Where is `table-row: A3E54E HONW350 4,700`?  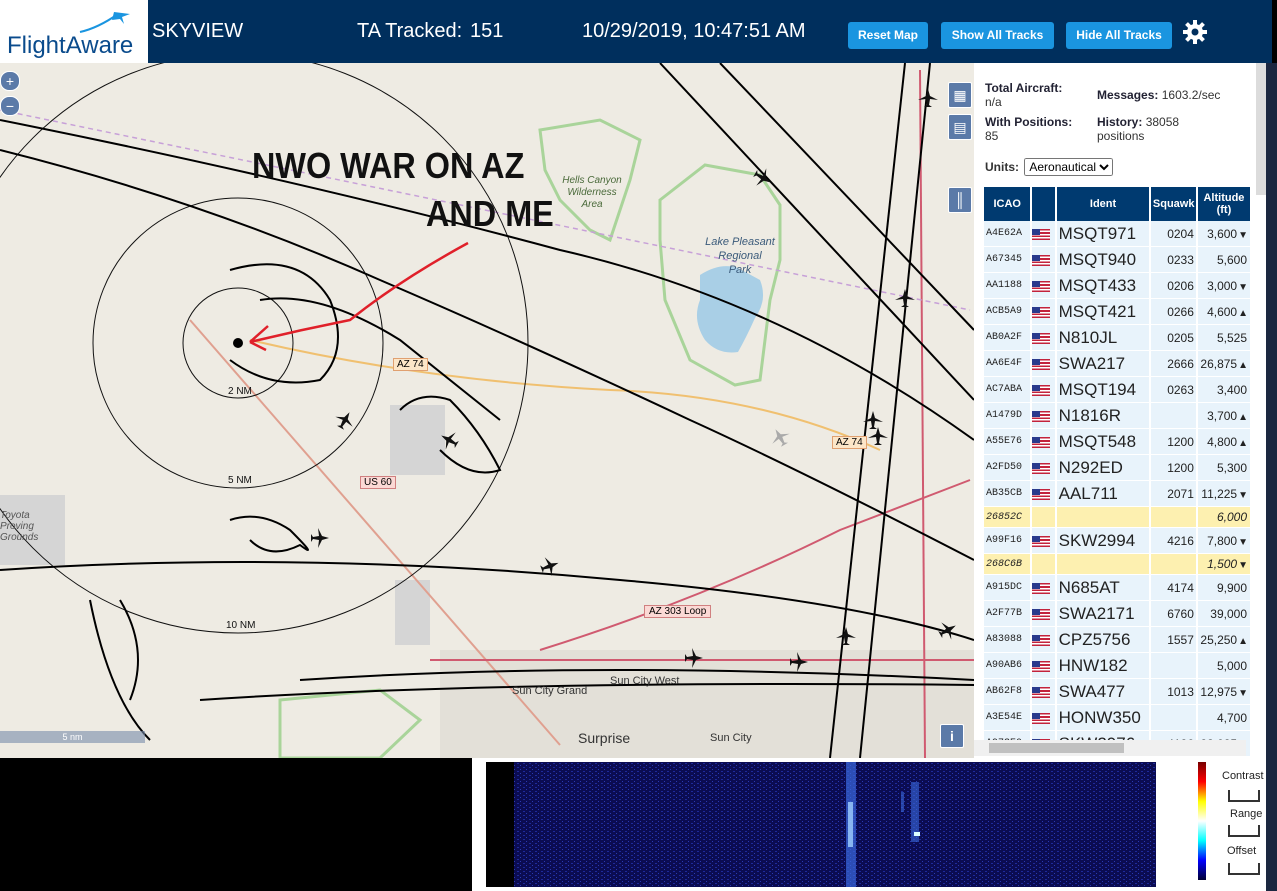
table-row: A3E54E HONW350 4,700 is located at coordinates (1117, 718).